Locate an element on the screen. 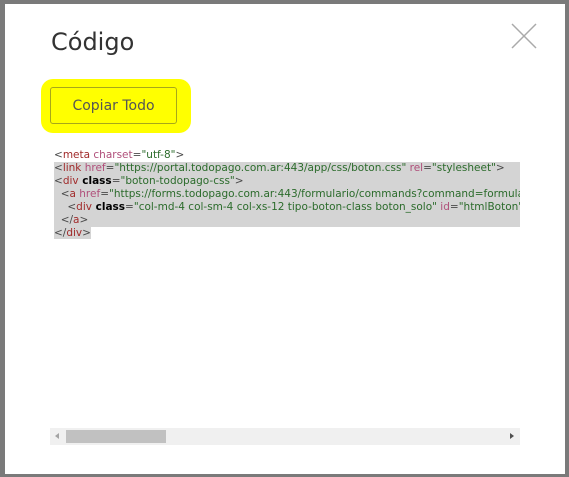 The image size is (569, 477). code-line-content: </div> is located at coordinates (72, 233).